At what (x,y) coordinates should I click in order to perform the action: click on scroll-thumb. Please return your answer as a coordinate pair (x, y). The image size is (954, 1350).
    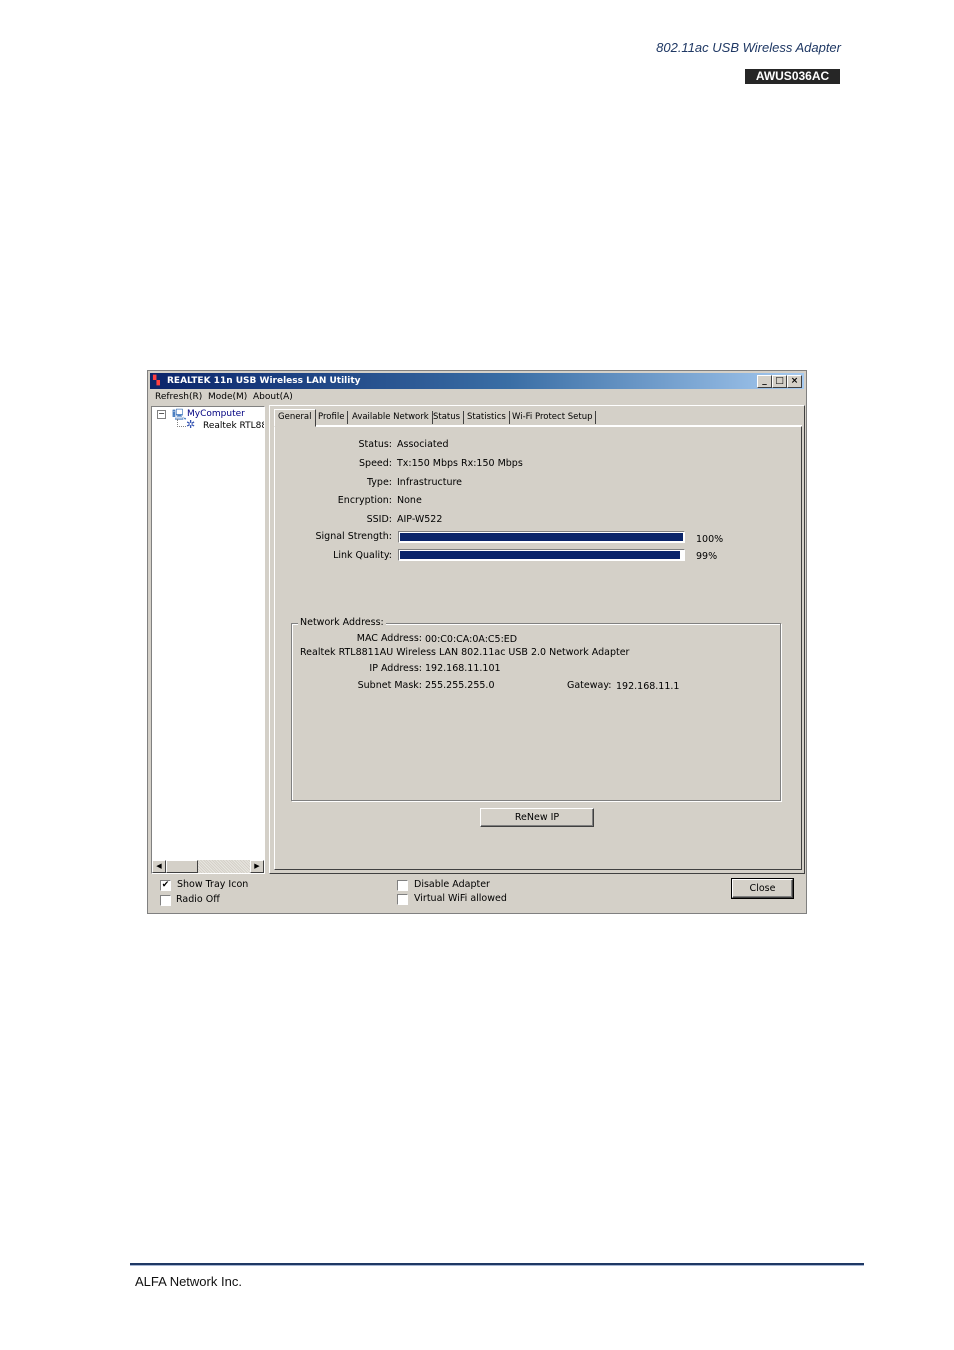
    Looking at the image, I should click on (182, 866).